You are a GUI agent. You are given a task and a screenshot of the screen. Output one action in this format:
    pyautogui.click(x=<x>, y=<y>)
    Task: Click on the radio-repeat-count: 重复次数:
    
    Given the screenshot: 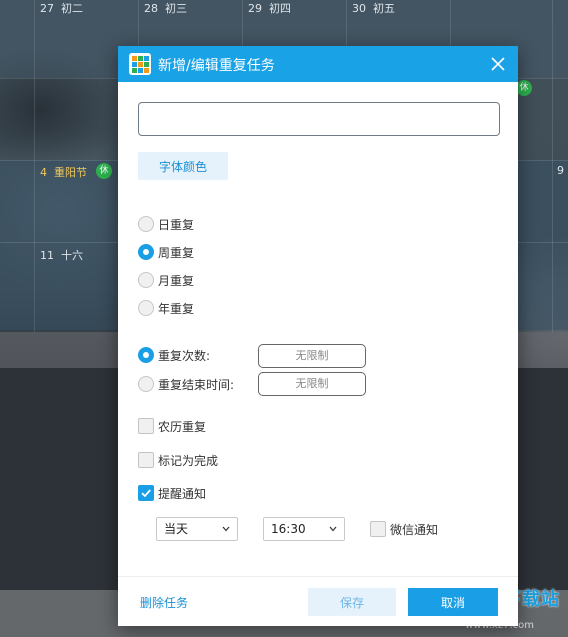 What is the action you would take?
    pyautogui.click(x=174, y=355)
    